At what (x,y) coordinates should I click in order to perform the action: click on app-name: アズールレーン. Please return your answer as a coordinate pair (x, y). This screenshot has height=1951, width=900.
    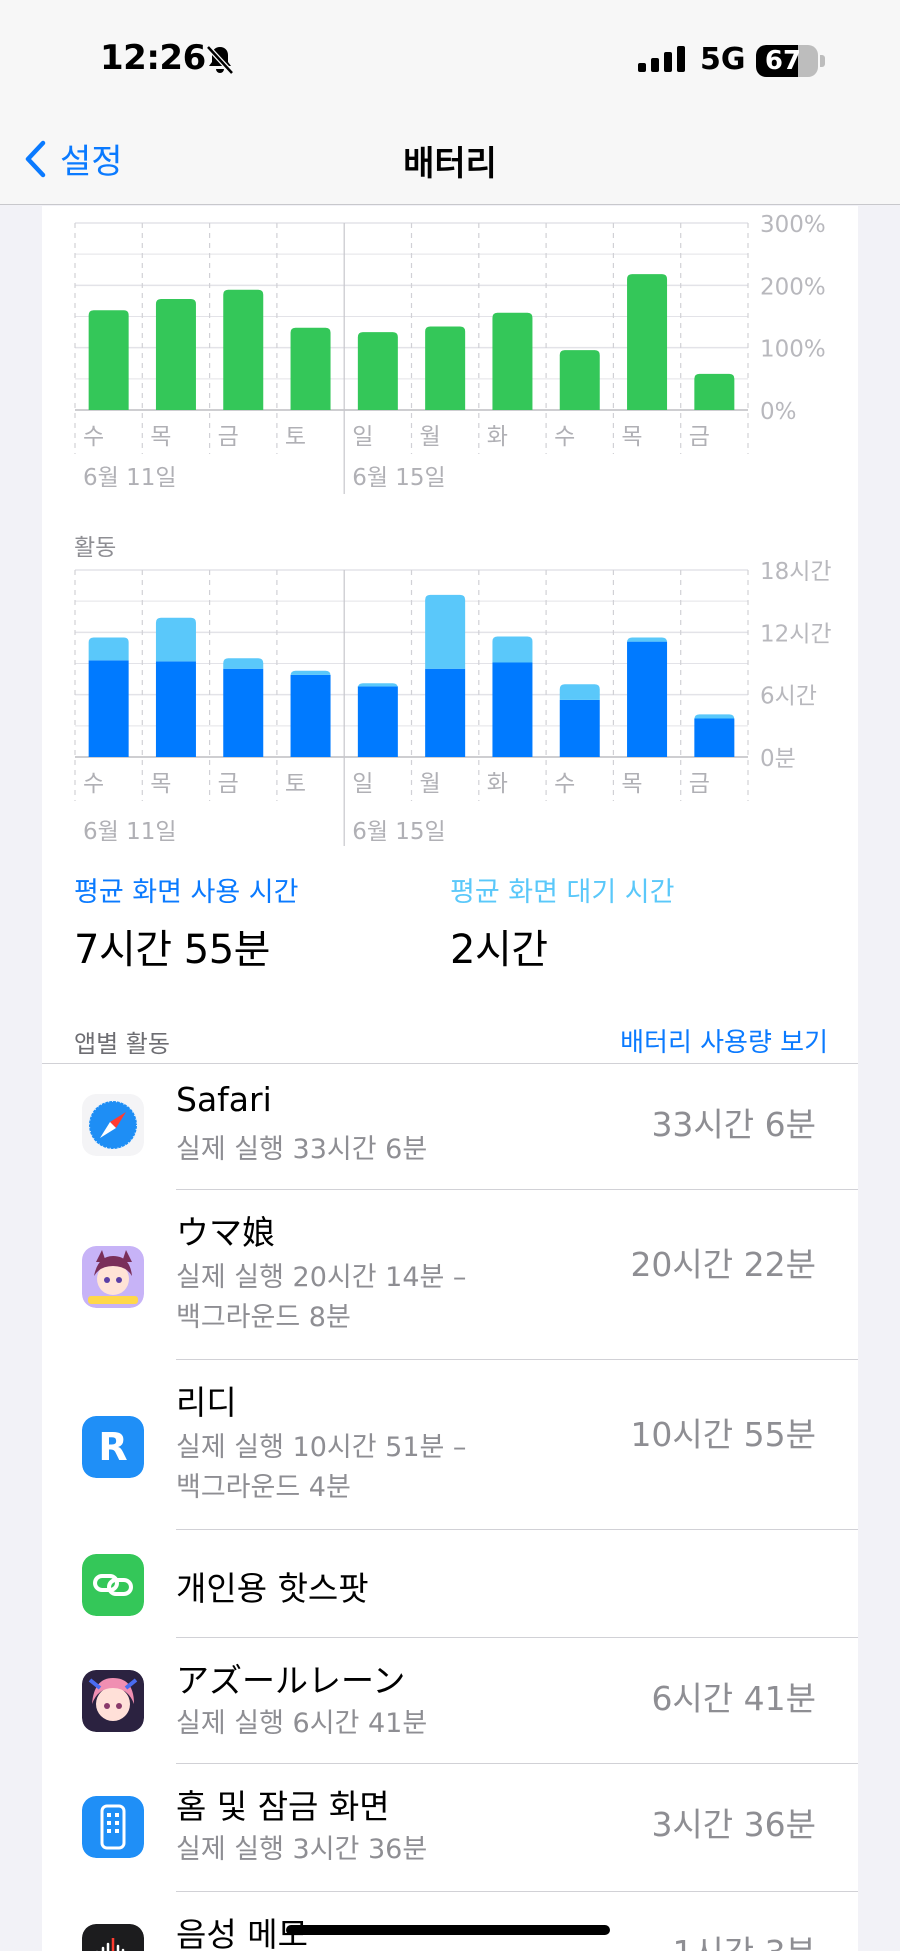
    Looking at the image, I should click on (291, 1680).